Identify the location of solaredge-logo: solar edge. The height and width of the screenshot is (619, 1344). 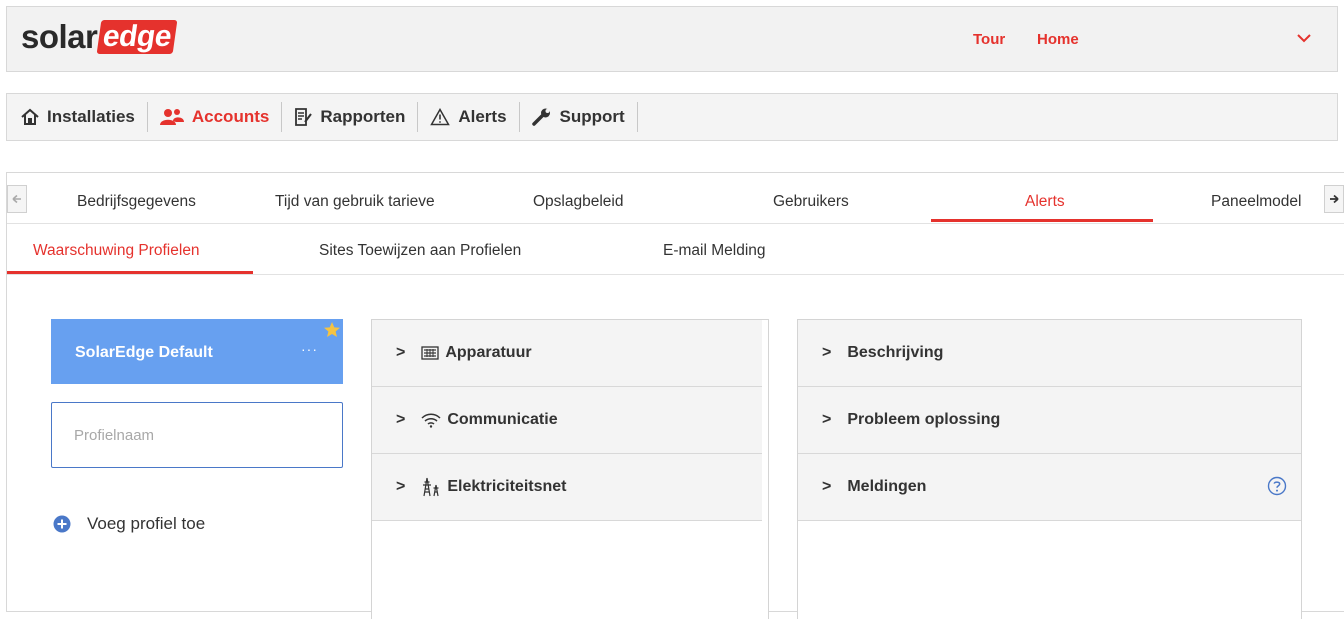
(99, 37).